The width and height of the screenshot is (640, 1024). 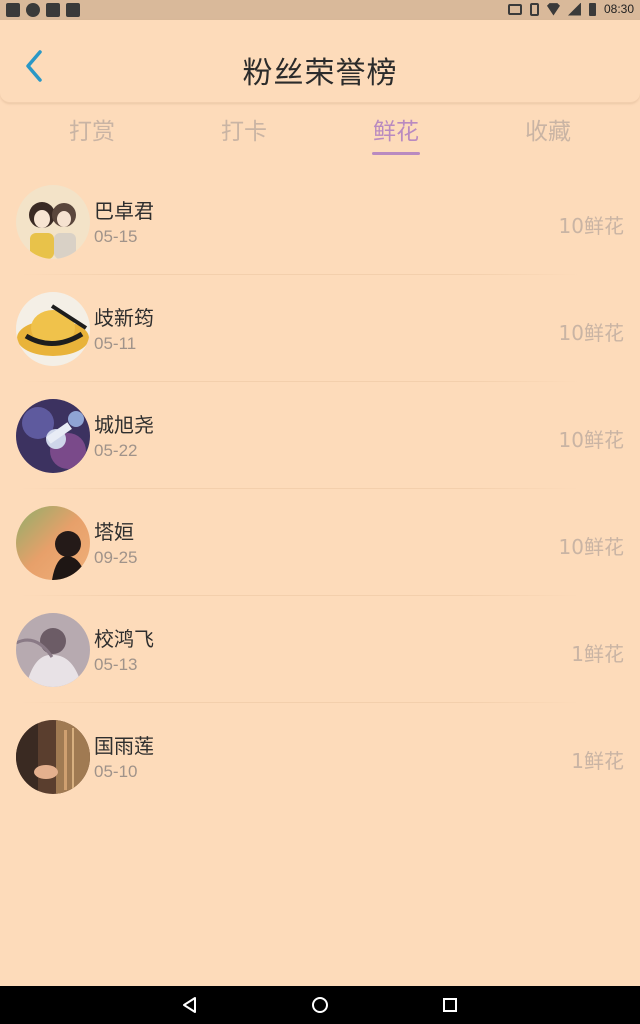 I want to click on page-title: 粉丝荣誉榜, so click(x=320, y=73).